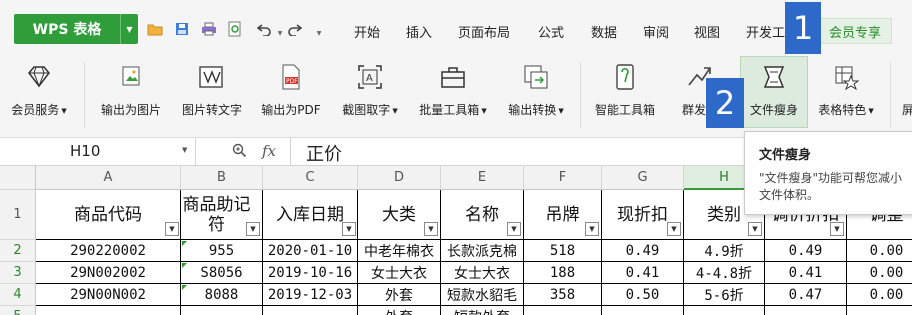  Describe the element at coordinates (182, 29) in the screenshot. I see `save-icon` at that location.